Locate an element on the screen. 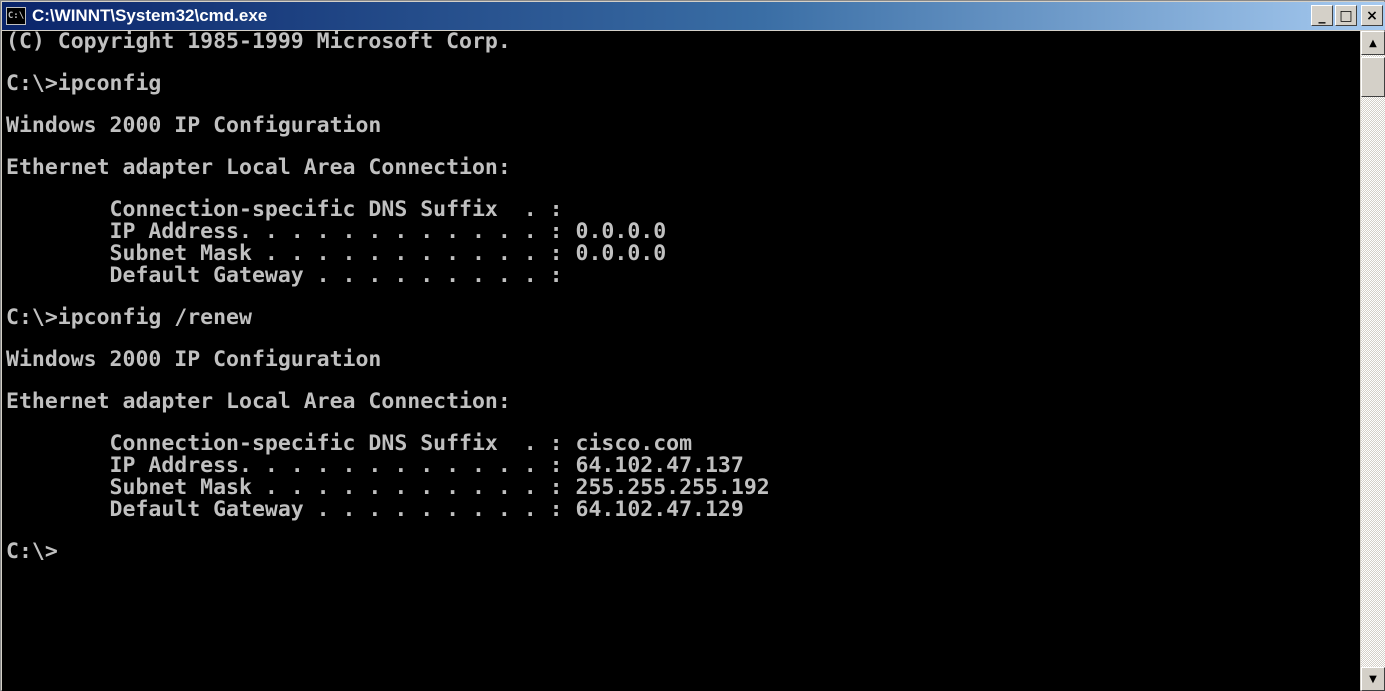 Image resolution: width=1385 pixels, height=691 pixels. cmd-icon: C:\ is located at coordinates (16, 16).